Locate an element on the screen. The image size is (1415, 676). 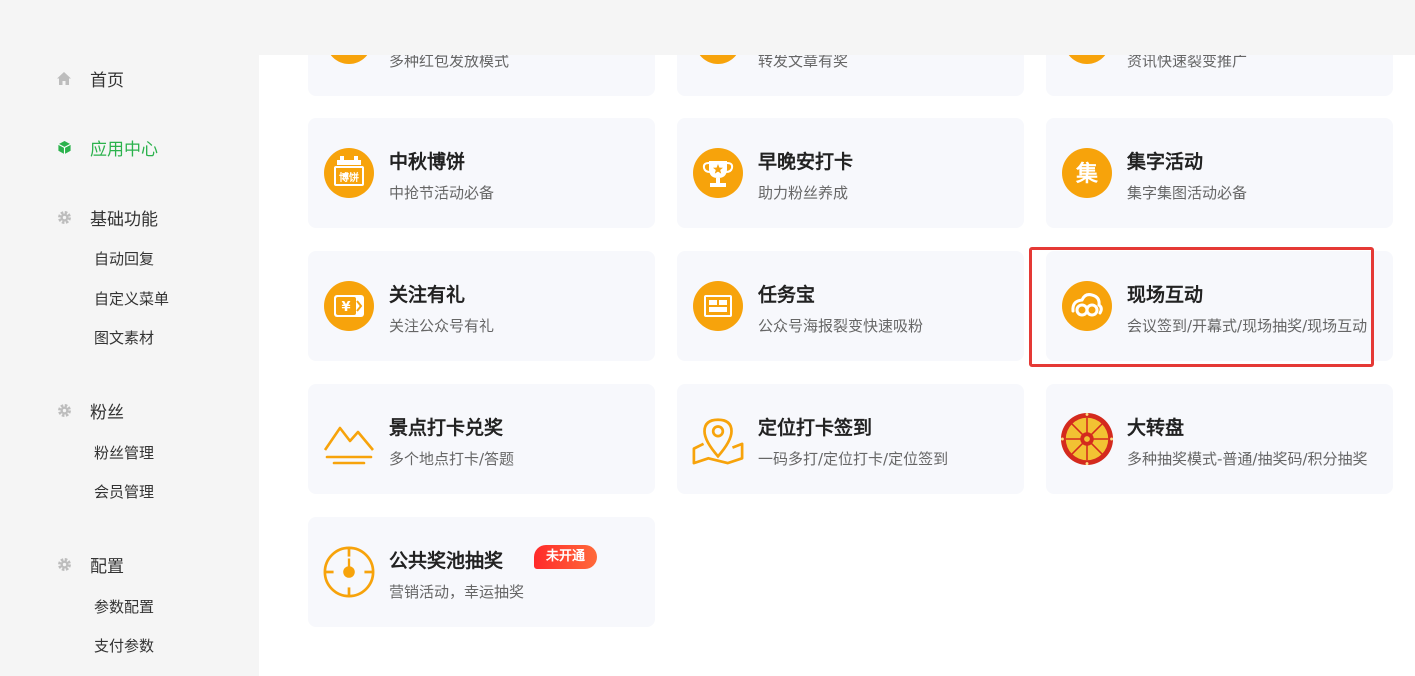
app-card-big-wheel: 大转盘 多种抽奖模式-普通/抽奖码/积分抽奖 is located at coordinates (1219, 439).